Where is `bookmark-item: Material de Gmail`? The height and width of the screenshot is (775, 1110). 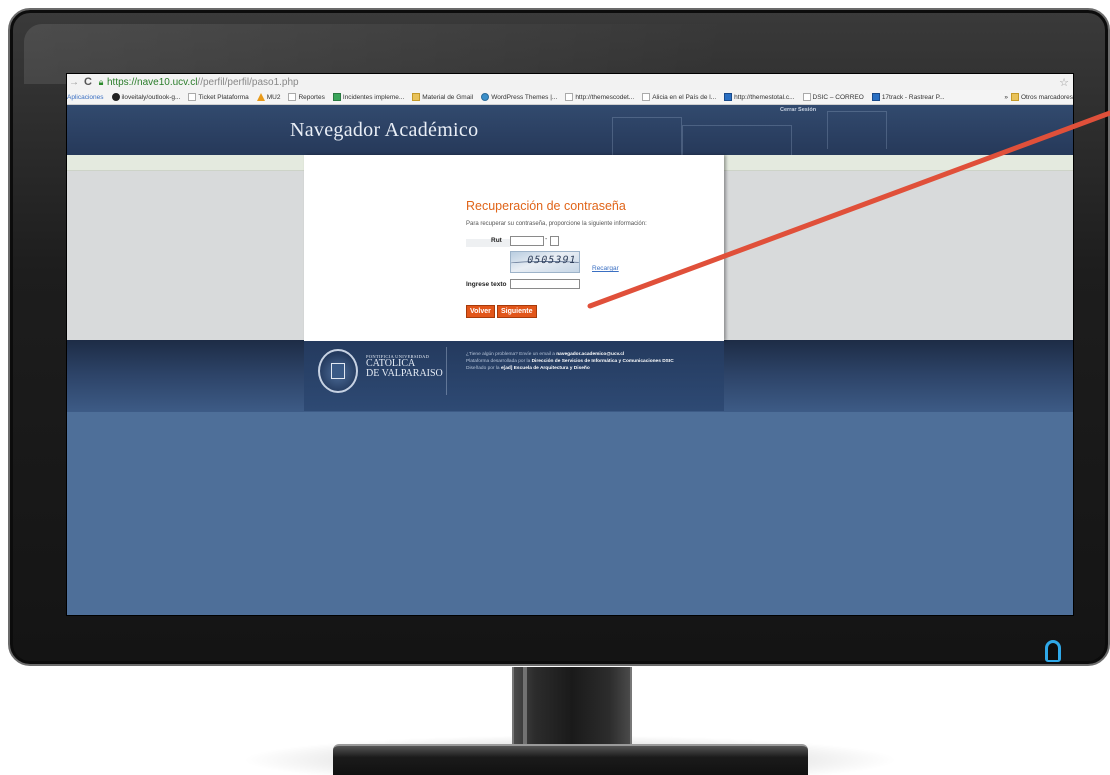
bookmark-item: Material de Gmail is located at coordinates (442, 97).